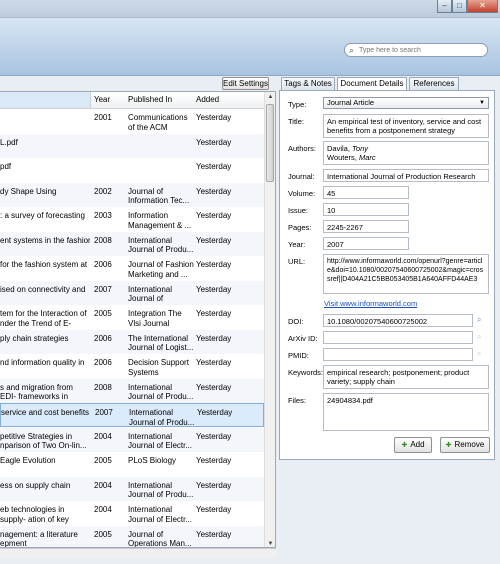 Image resolution: width=500 pixels, height=564 pixels. What do you see at coordinates (434, 83) in the screenshot?
I see `tab-references: References` at bounding box center [434, 83].